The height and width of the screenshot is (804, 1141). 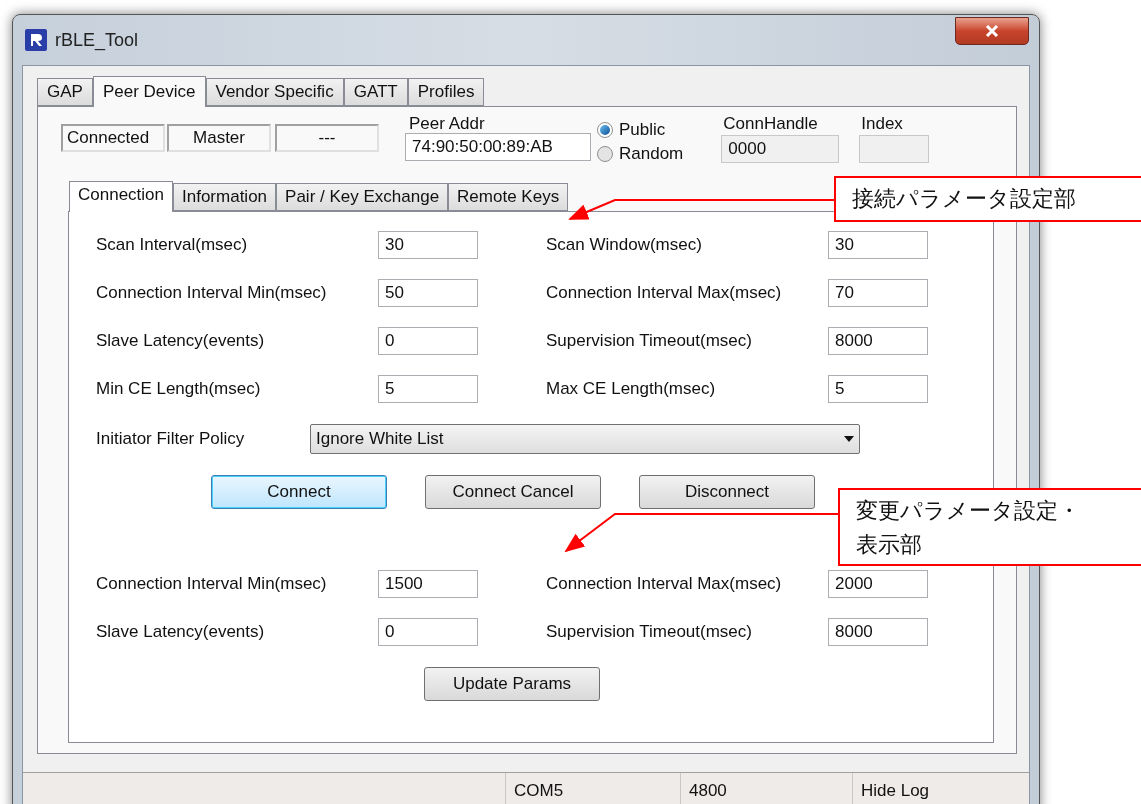 I want to click on callout-label: 変更パラメータ設定・ 表示部, so click(x=989, y=527).